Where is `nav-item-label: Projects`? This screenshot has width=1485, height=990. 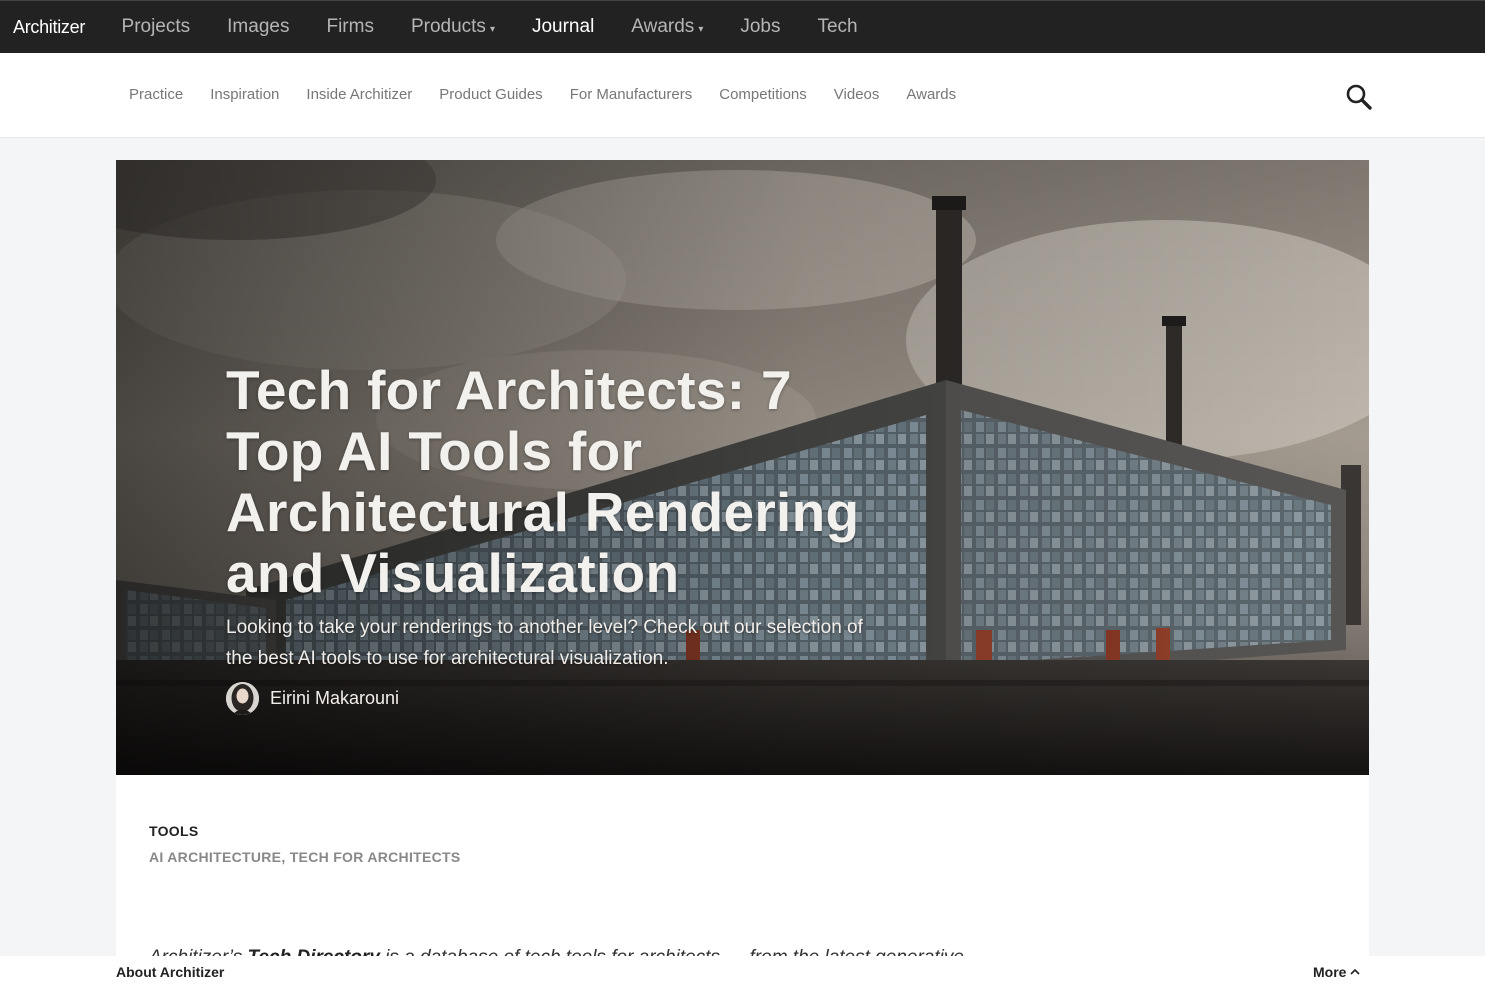
nav-item-label: Projects is located at coordinates (156, 26).